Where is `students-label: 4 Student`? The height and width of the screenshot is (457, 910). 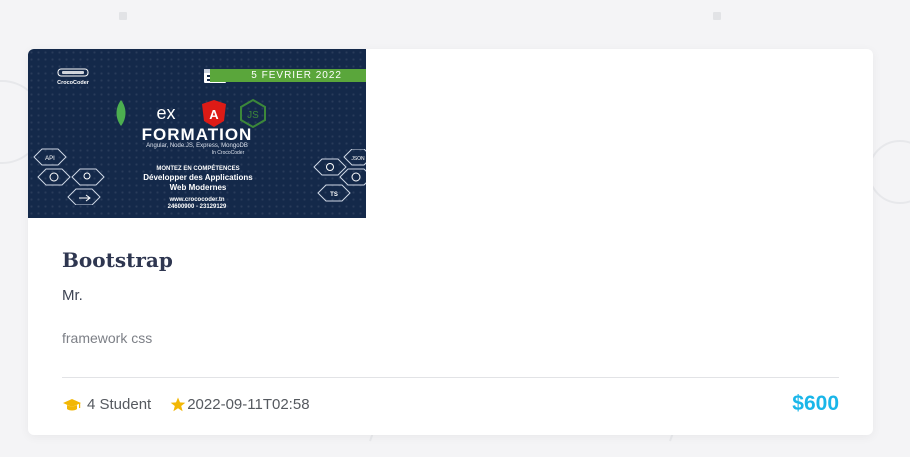 students-label: 4 Student is located at coordinates (119, 404).